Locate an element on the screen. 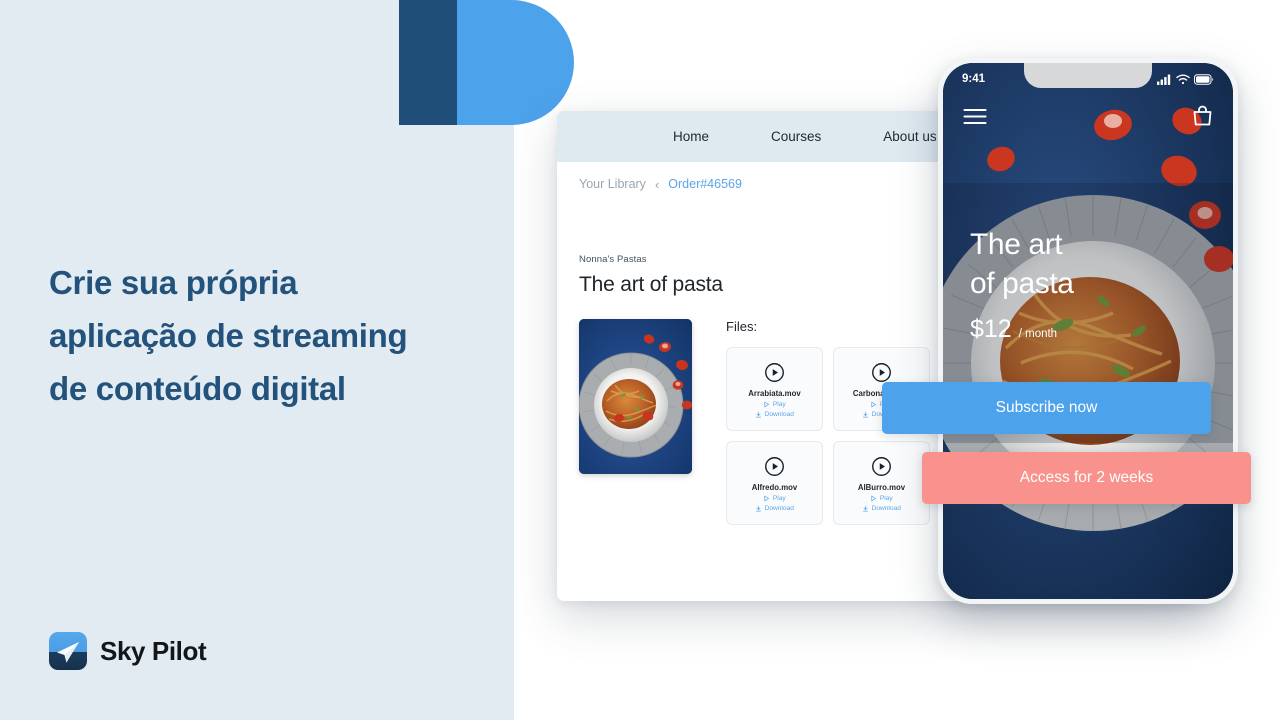 This screenshot has width=1280, height=720. phone-price-period: / month is located at coordinates (1038, 334).